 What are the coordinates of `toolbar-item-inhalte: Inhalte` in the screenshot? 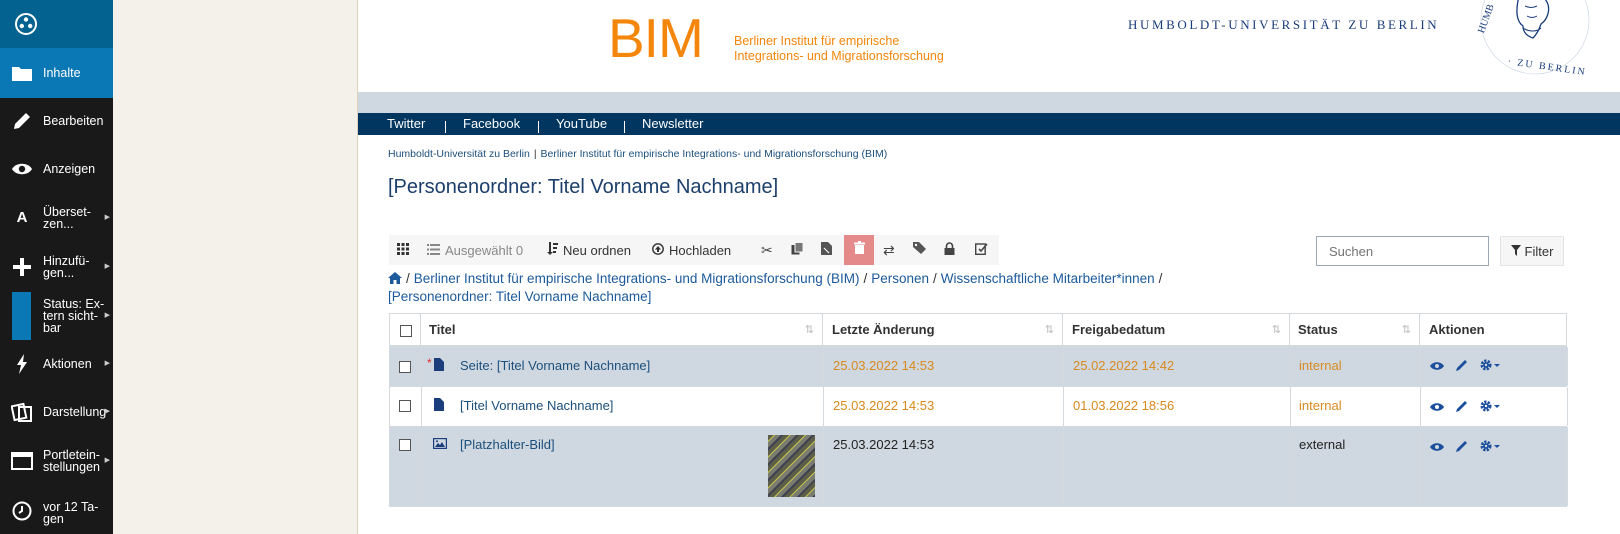 It's located at (56, 73).